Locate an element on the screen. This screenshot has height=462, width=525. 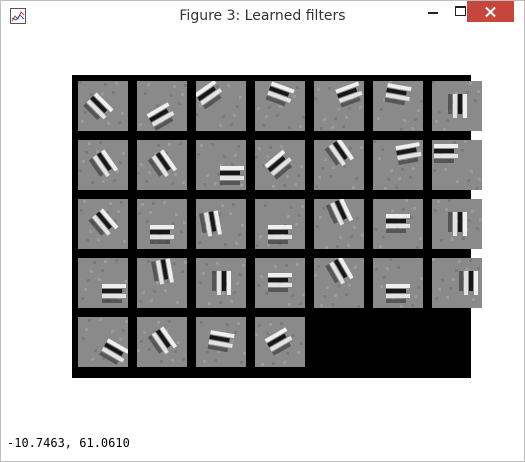
close-button is located at coordinates (490, 11).